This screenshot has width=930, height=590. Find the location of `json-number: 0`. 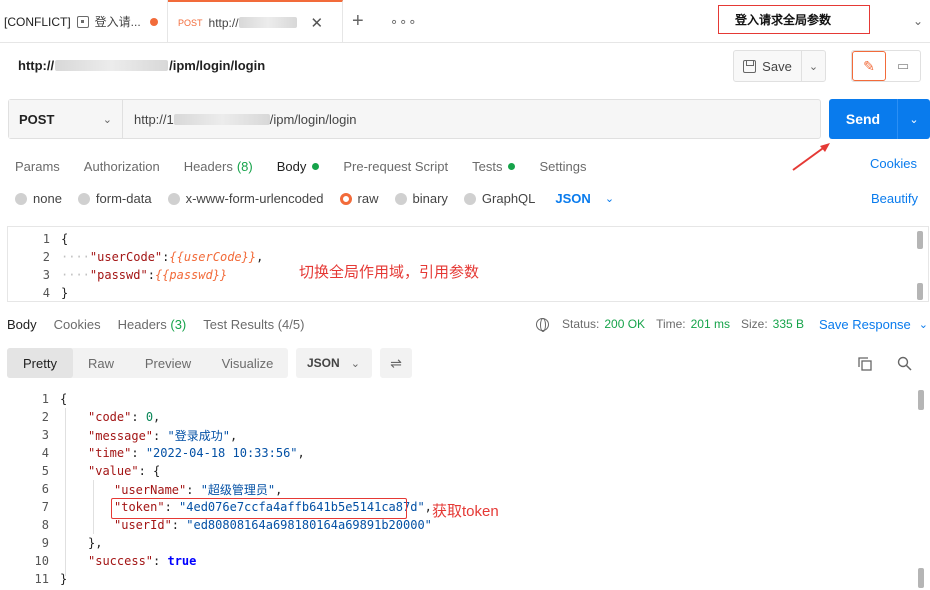

json-number: 0 is located at coordinates (149, 417).